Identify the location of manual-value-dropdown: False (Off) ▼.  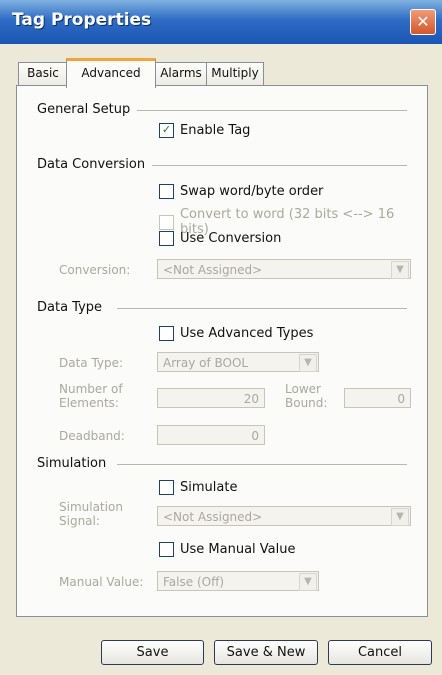
(238, 581).